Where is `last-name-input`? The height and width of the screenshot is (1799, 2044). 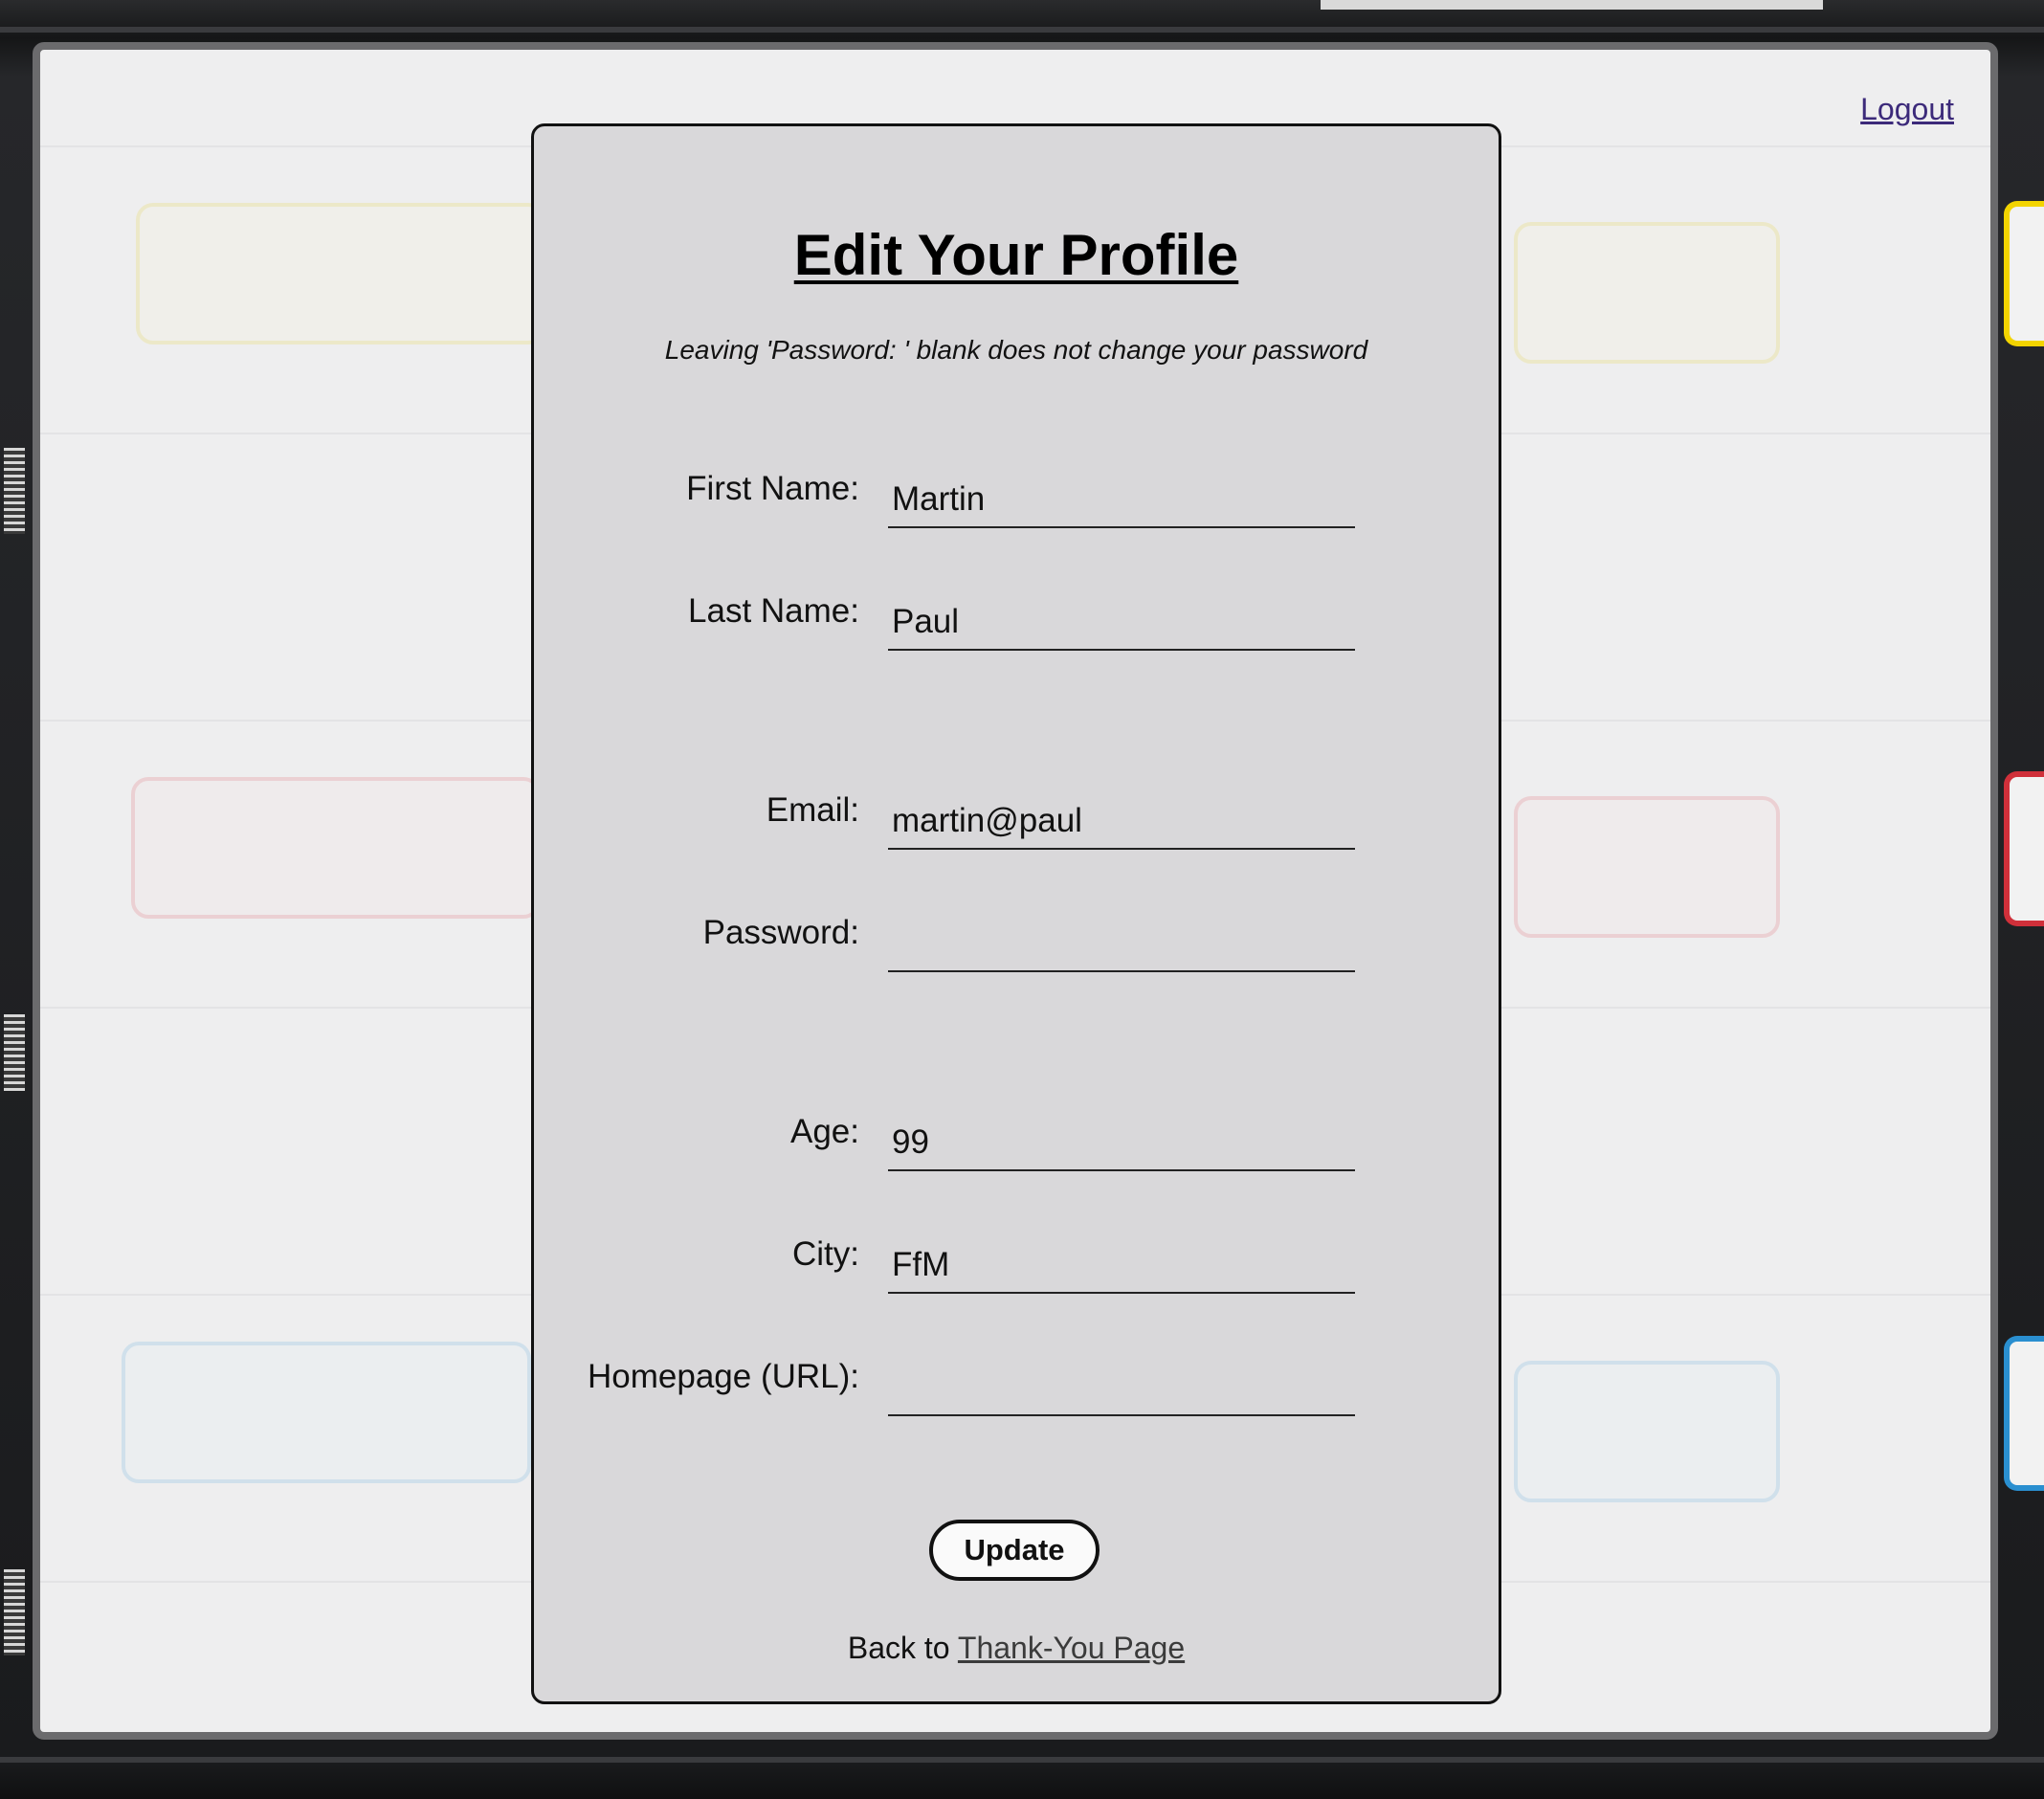 last-name-input is located at coordinates (1121, 623).